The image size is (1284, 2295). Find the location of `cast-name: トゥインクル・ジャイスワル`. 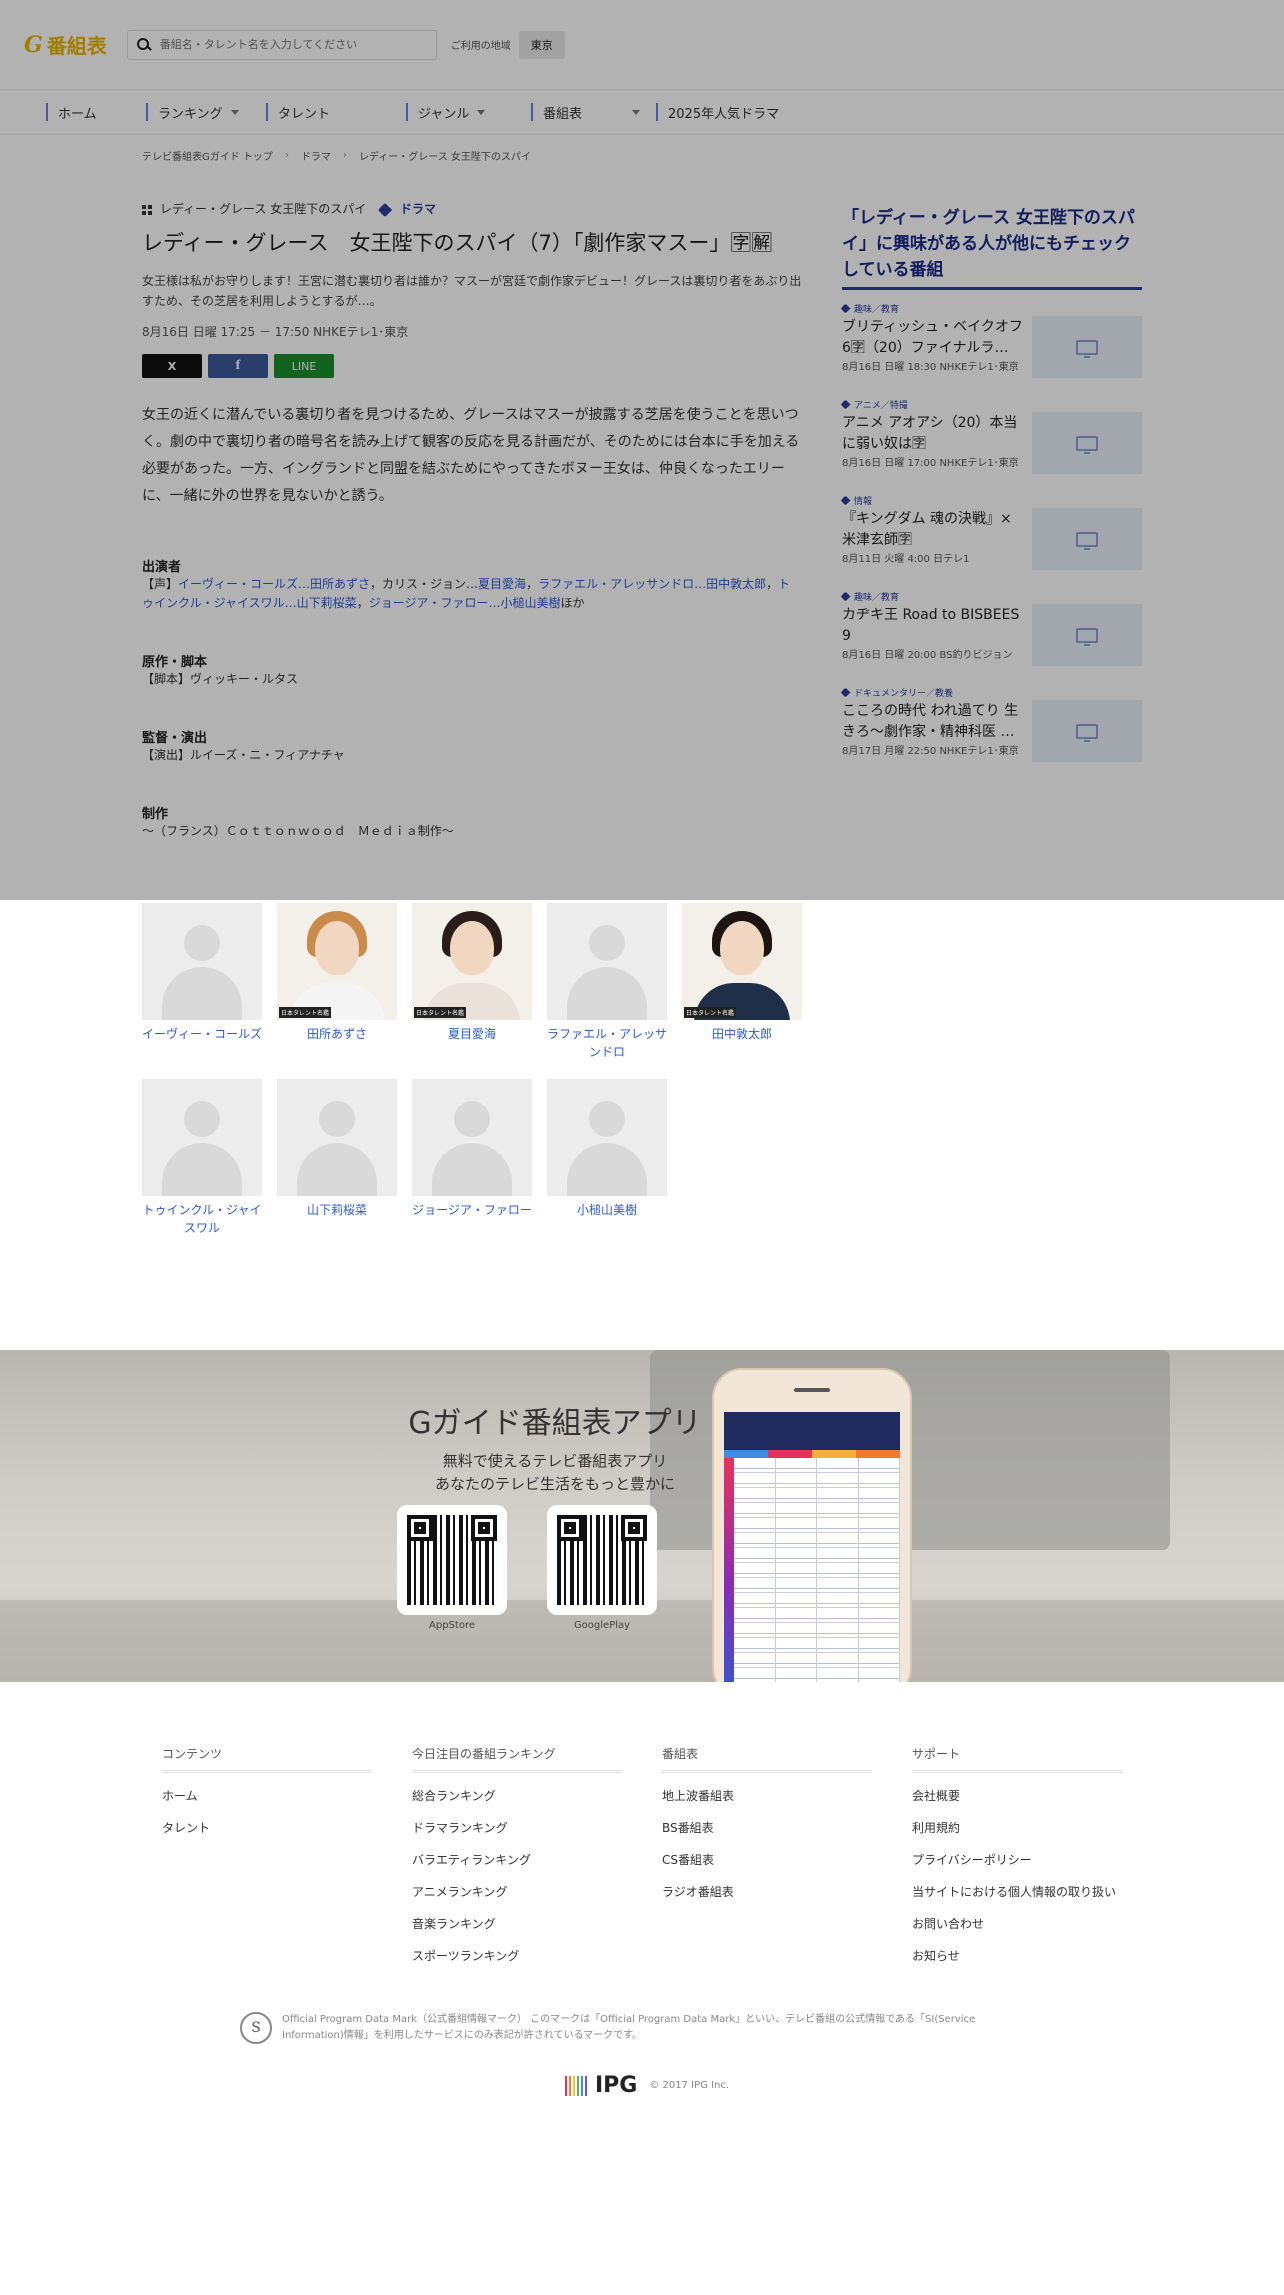

cast-name: トゥインクル・ジャイスワル is located at coordinates (202, 1219).